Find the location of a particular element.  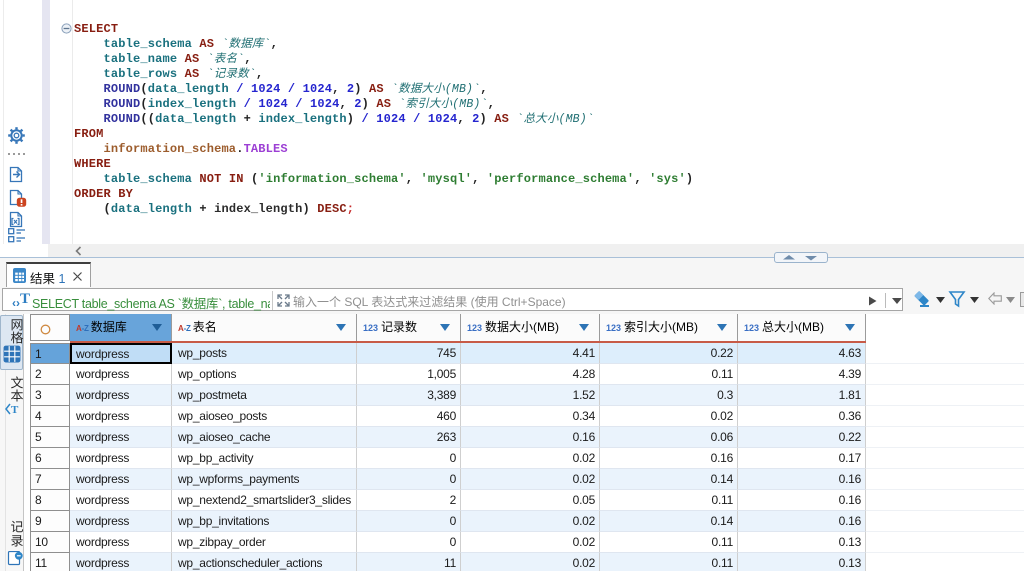

svg-text: T is located at coordinates (15, 410).